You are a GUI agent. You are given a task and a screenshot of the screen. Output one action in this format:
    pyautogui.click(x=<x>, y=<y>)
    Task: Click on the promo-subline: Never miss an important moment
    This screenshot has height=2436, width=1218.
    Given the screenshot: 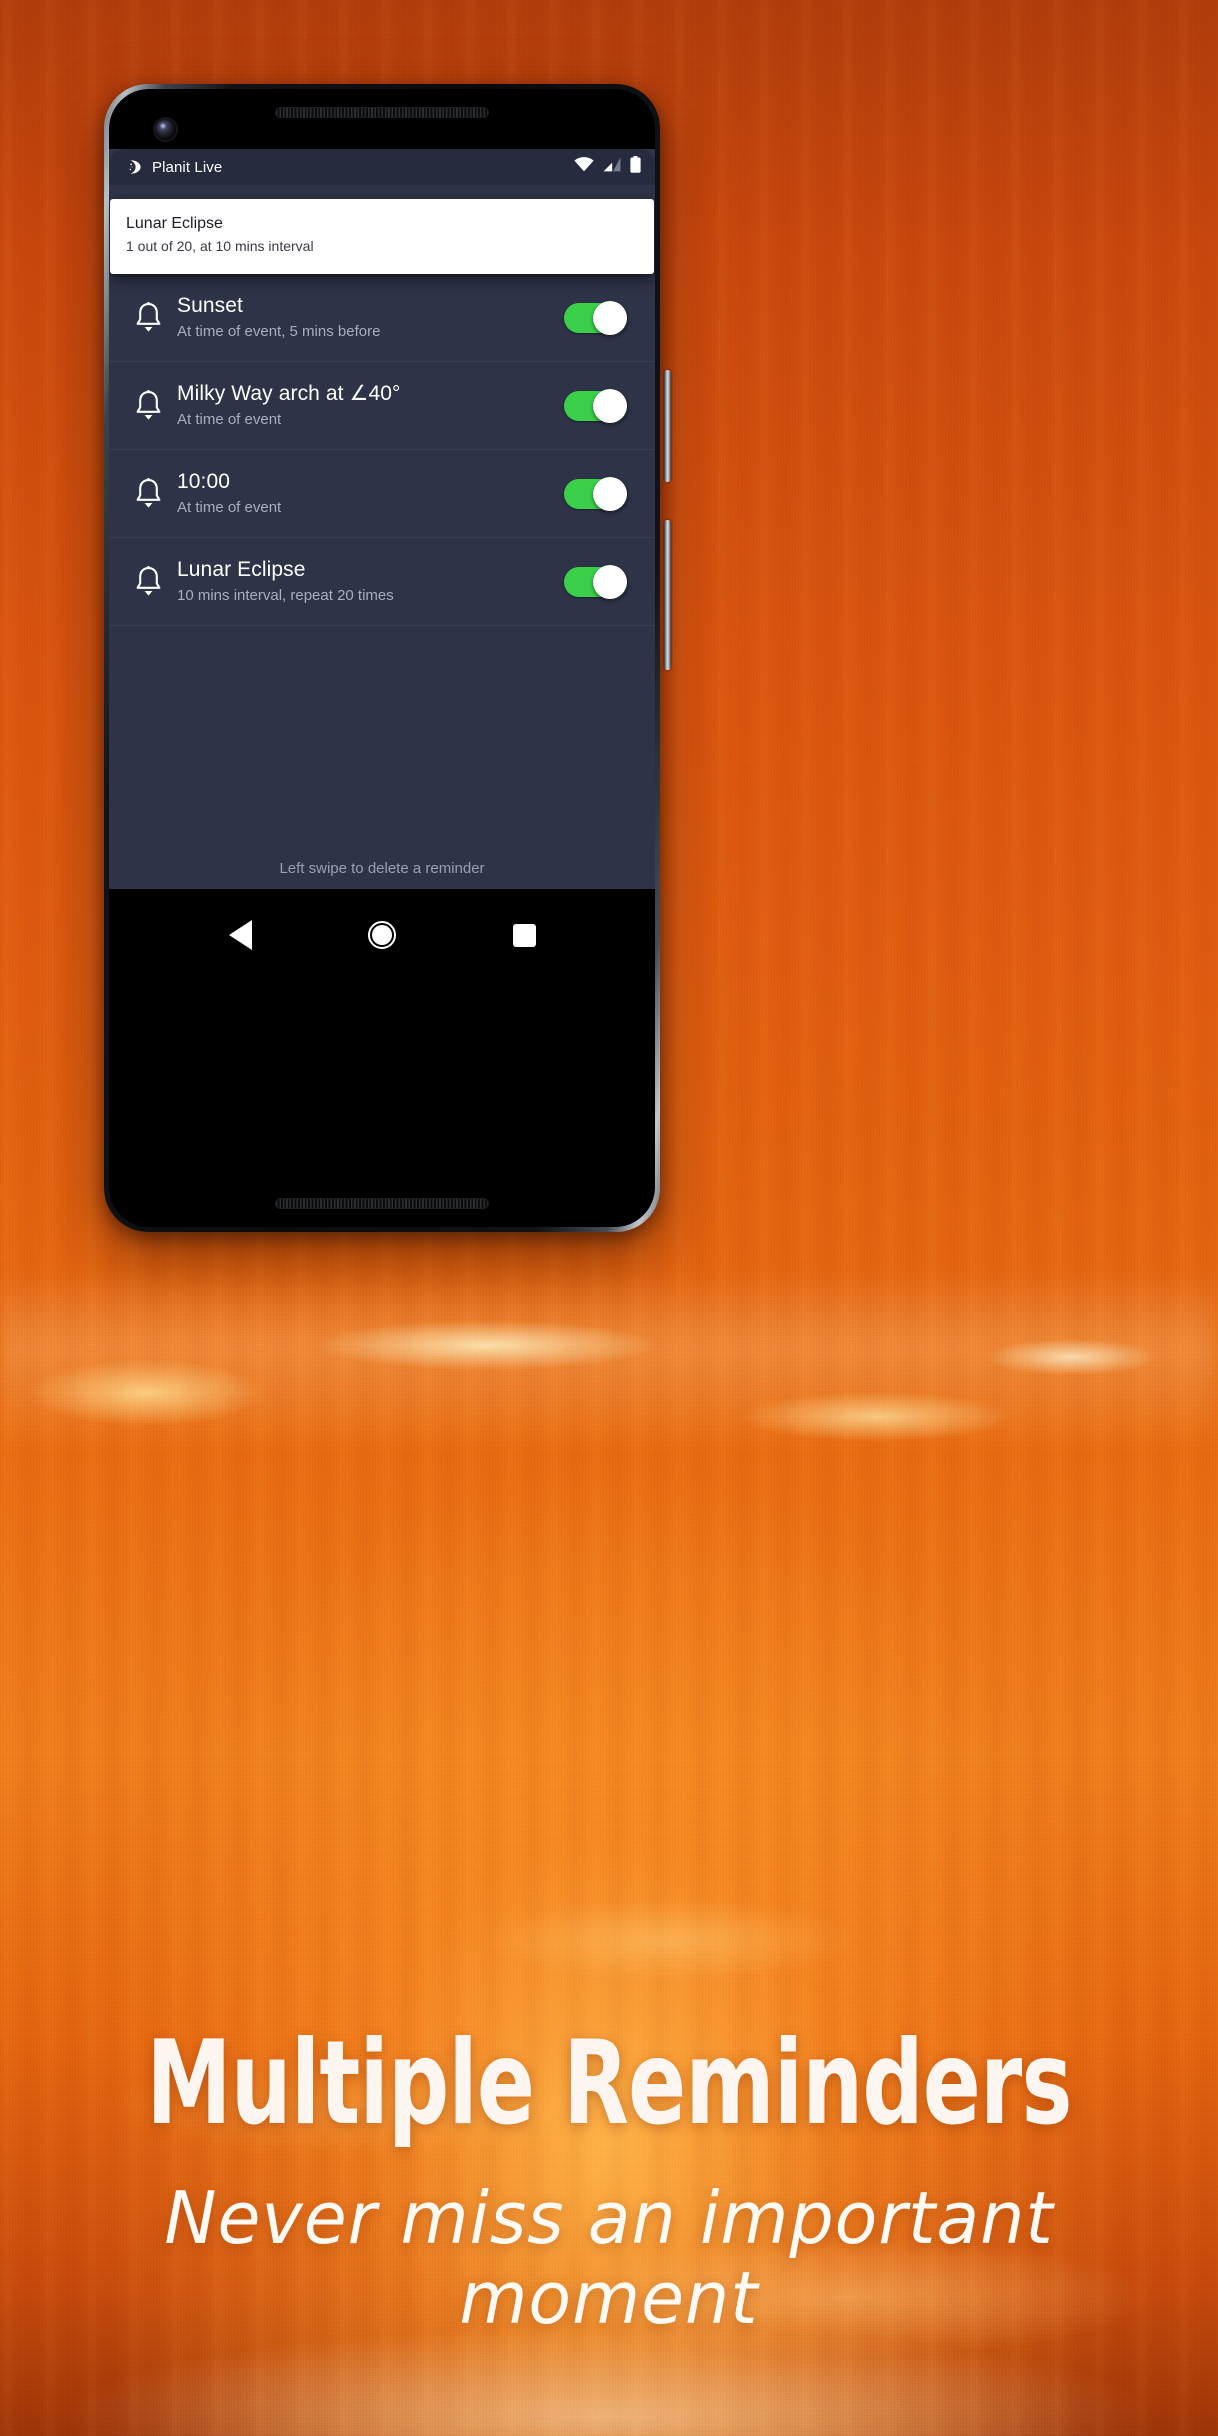 What is the action you would take?
    pyautogui.click(x=609, y=2258)
    